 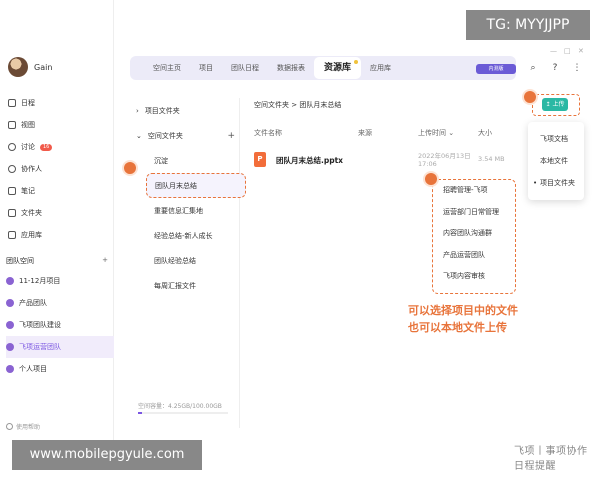 I want to click on close-icon: ✕, so click(x=581, y=51).